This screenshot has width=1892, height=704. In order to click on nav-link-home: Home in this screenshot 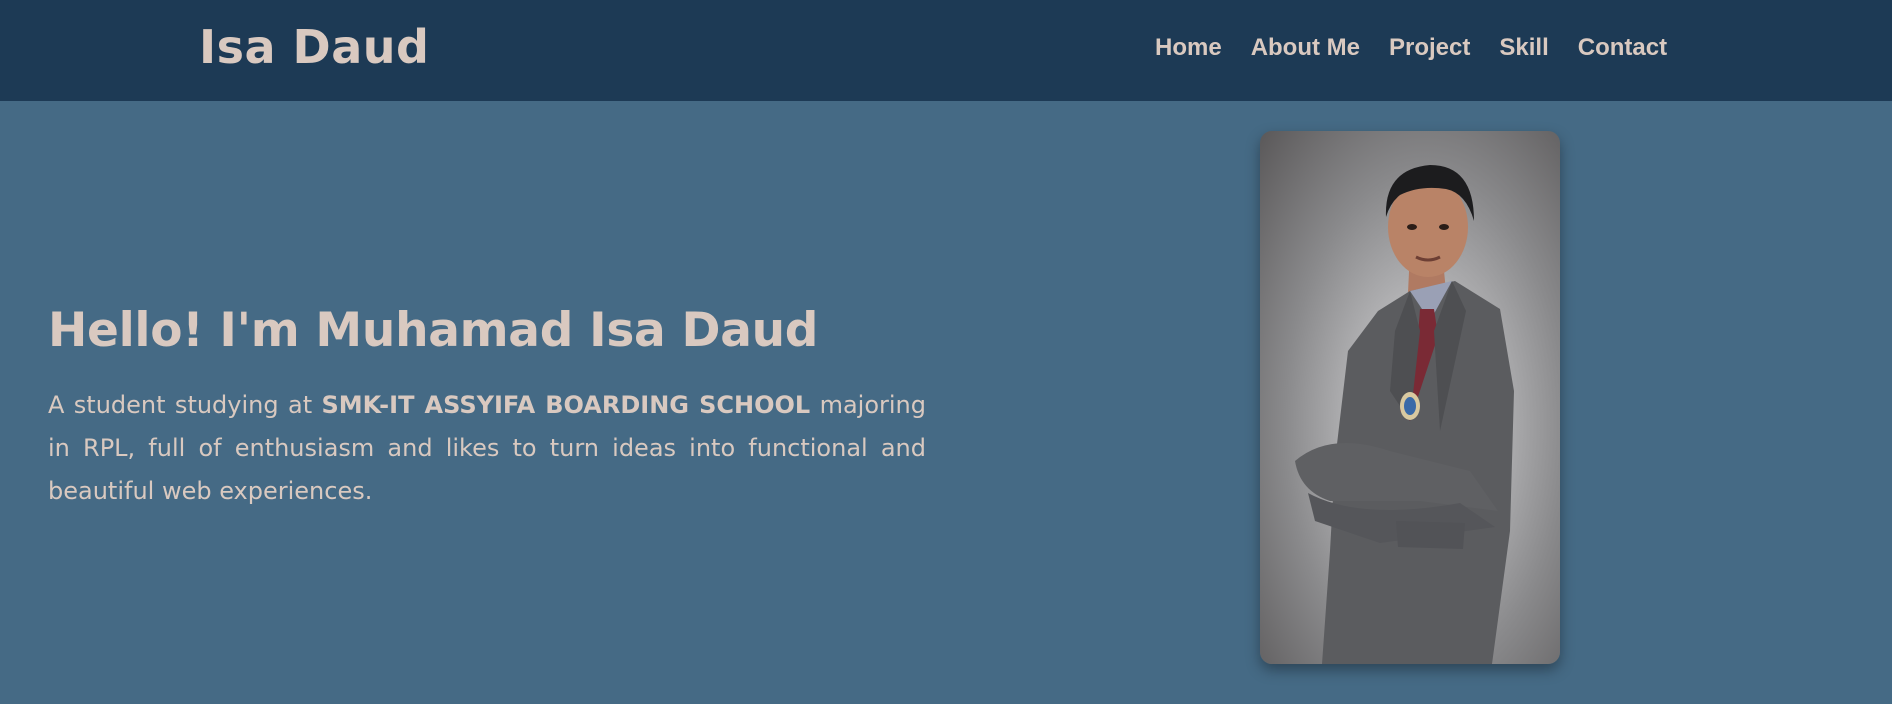, I will do `click(1188, 48)`.